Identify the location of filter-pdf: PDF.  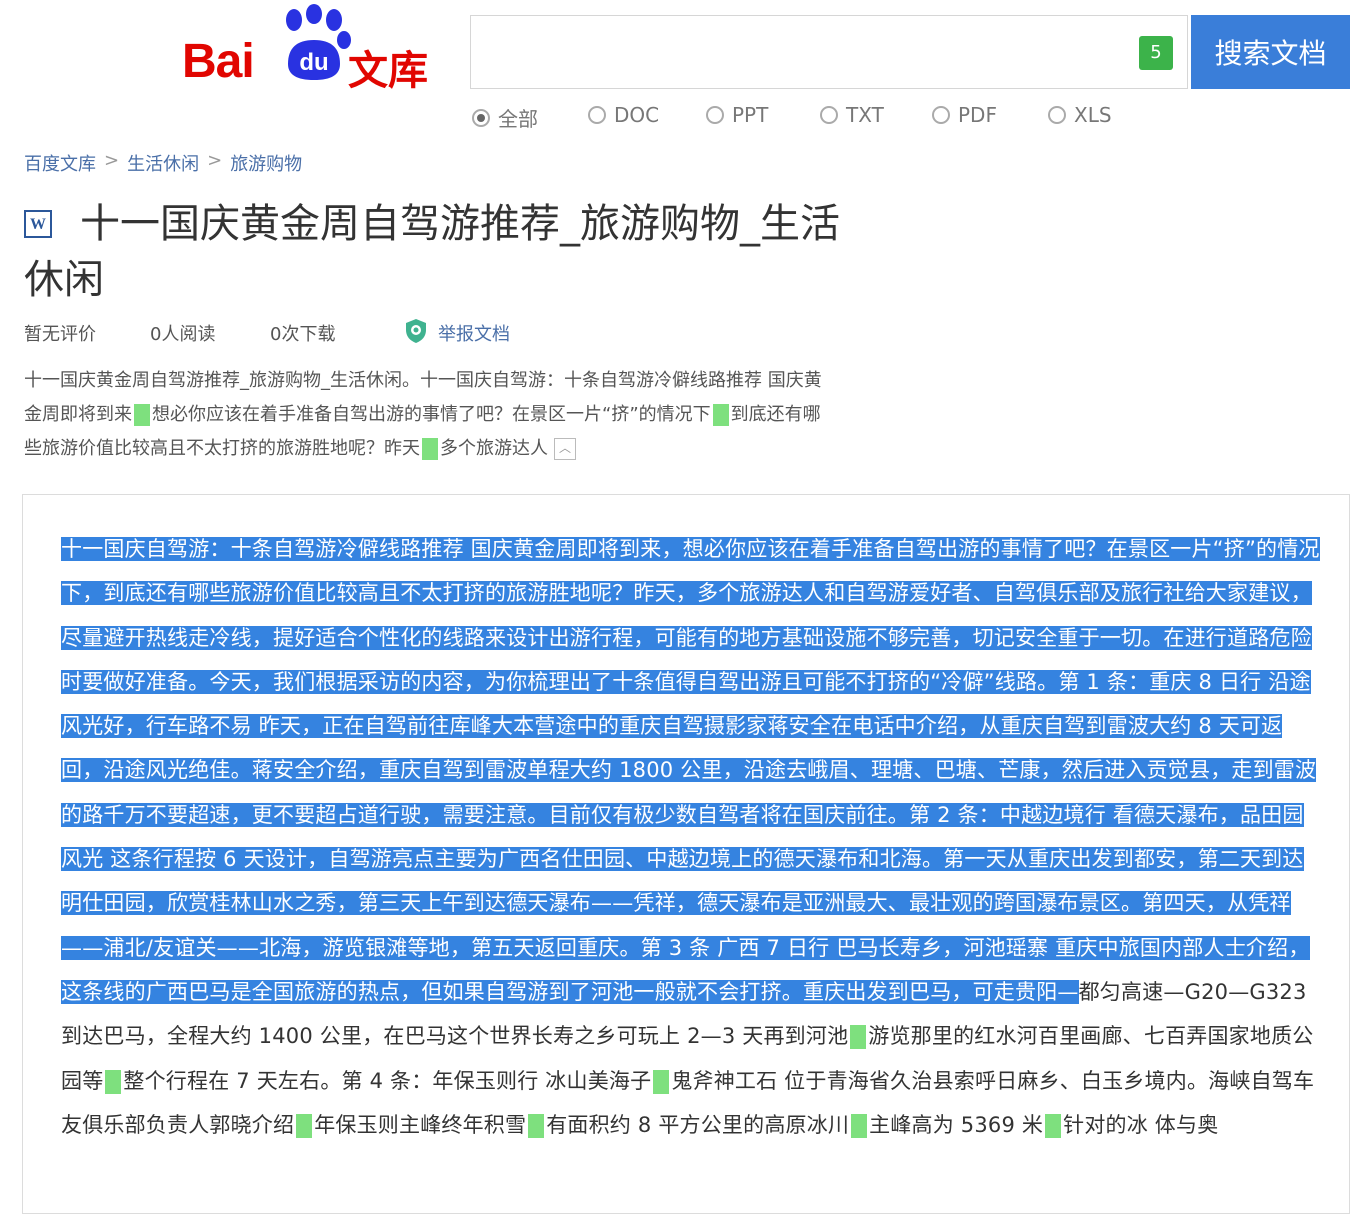
(964, 115).